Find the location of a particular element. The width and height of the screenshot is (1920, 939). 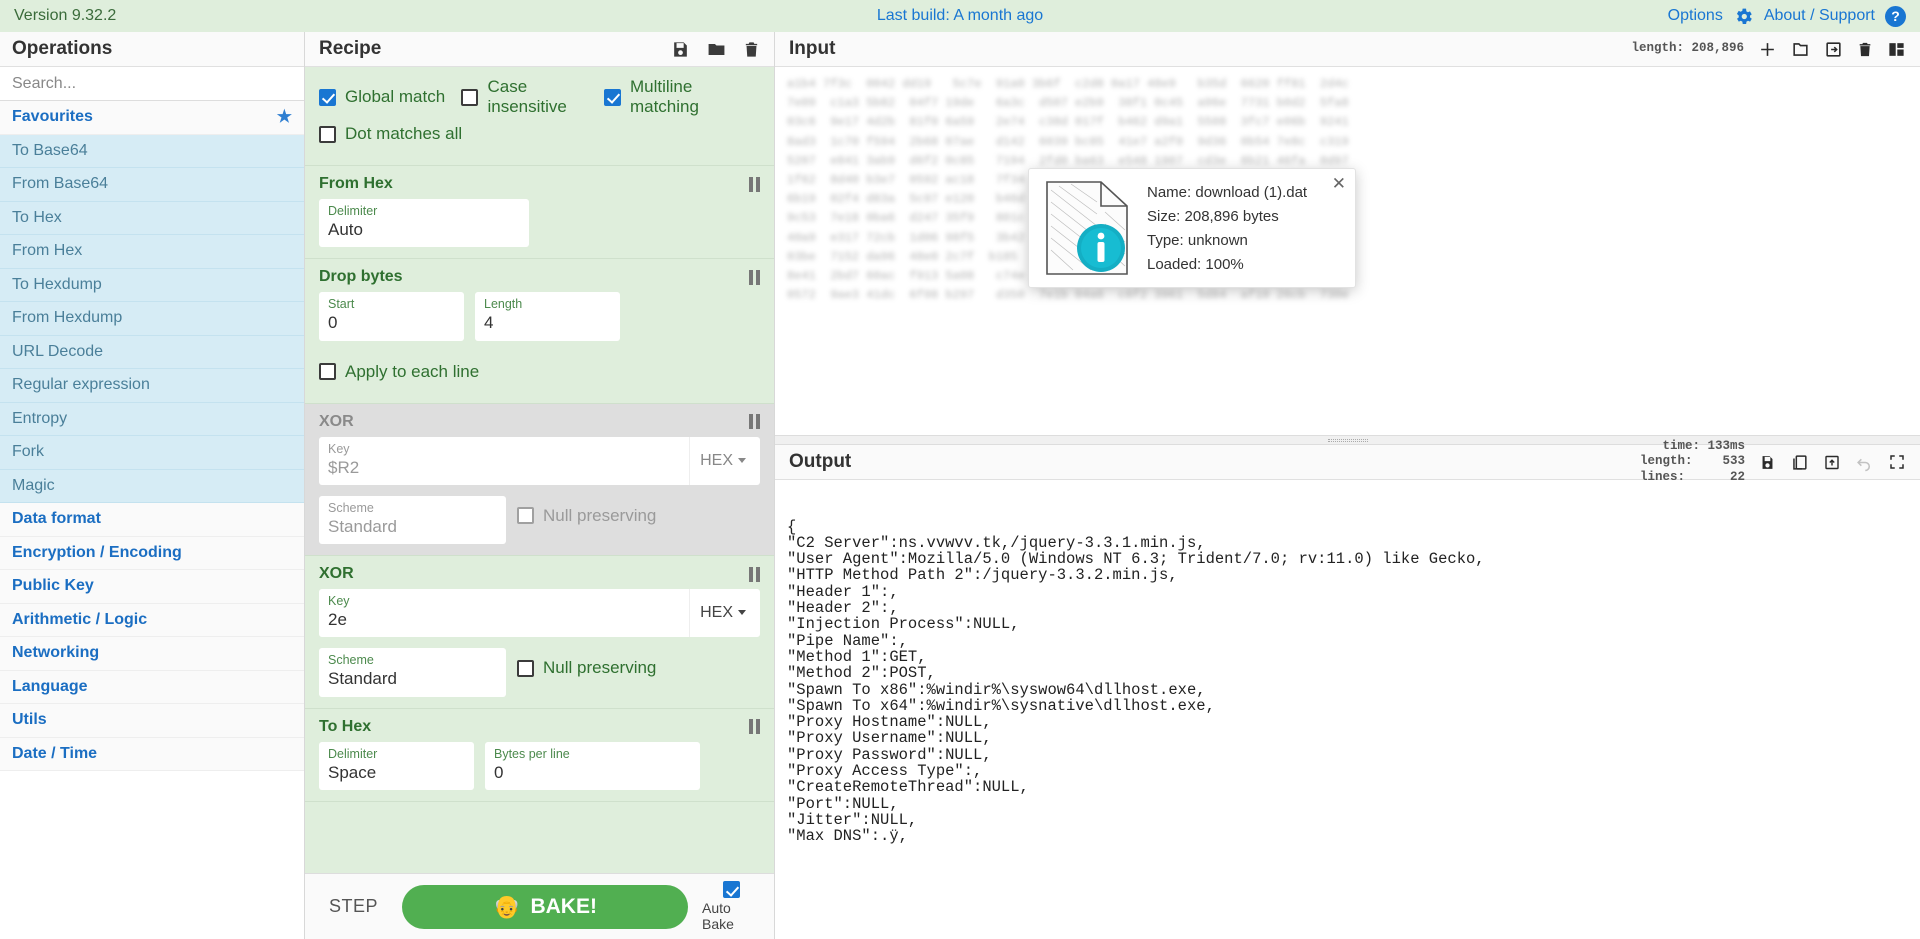

bake-button: 👴 BAKE! is located at coordinates (545, 906).